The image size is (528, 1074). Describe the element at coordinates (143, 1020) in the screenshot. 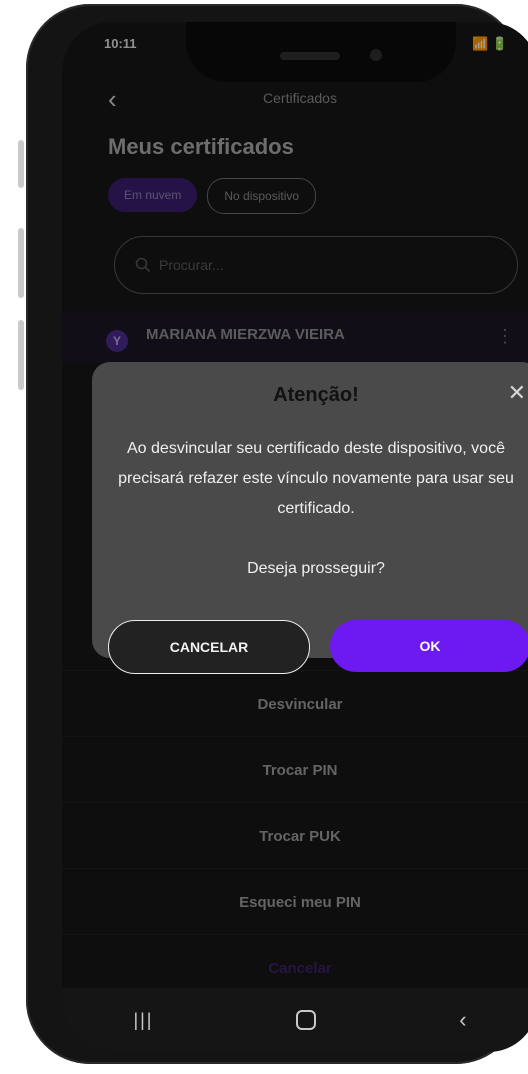

I see `recent-apps-icon: |||` at that location.